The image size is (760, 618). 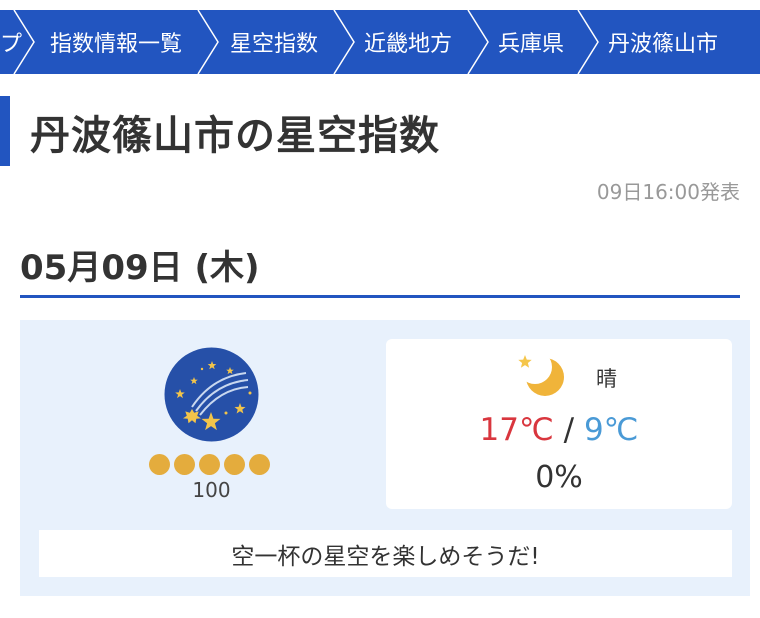 What do you see at coordinates (5, 131) in the screenshot?
I see `title-accent-bar` at bounding box center [5, 131].